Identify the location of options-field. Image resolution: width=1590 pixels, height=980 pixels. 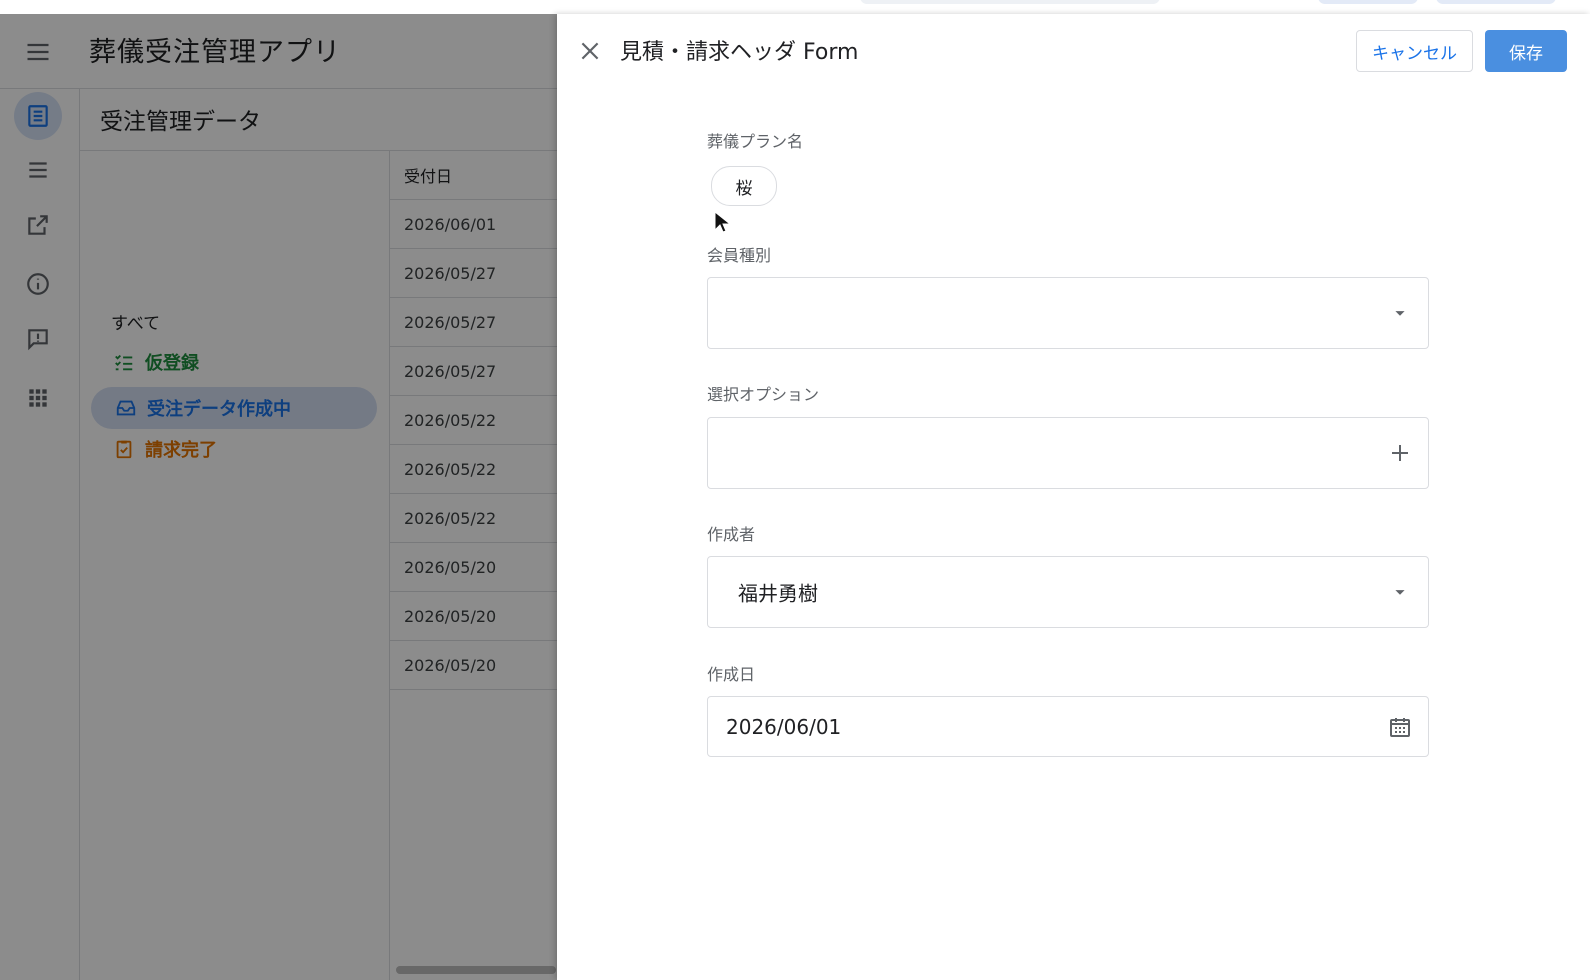
(1068, 453).